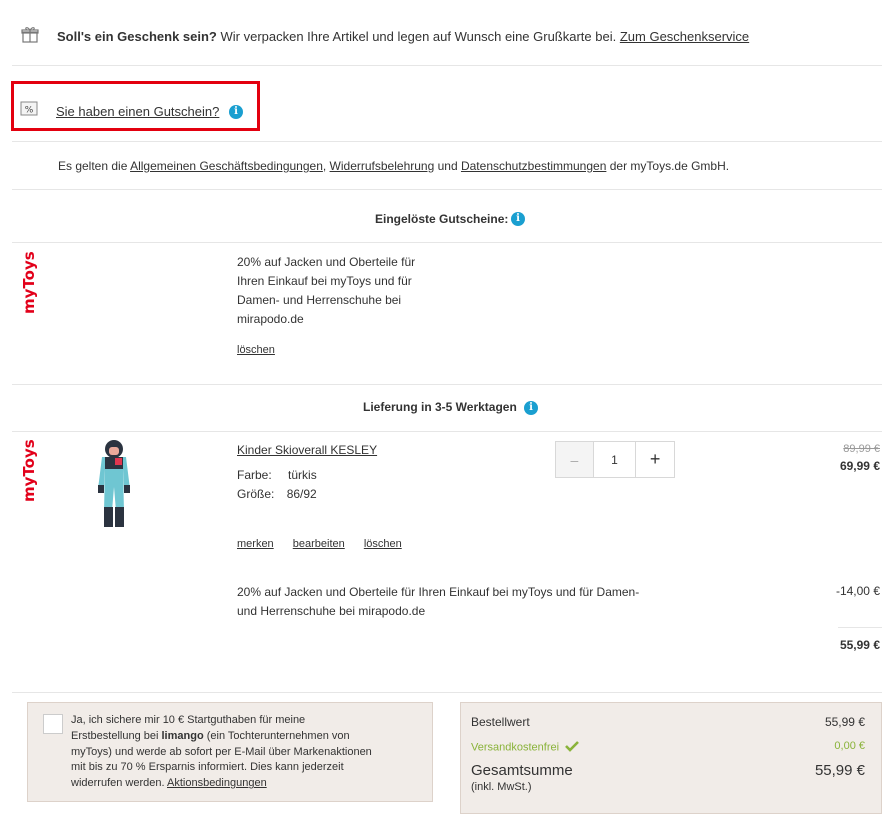 Image resolution: width=894 pixels, height=815 pixels. I want to click on old-price: 89,99 €, so click(861, 449).